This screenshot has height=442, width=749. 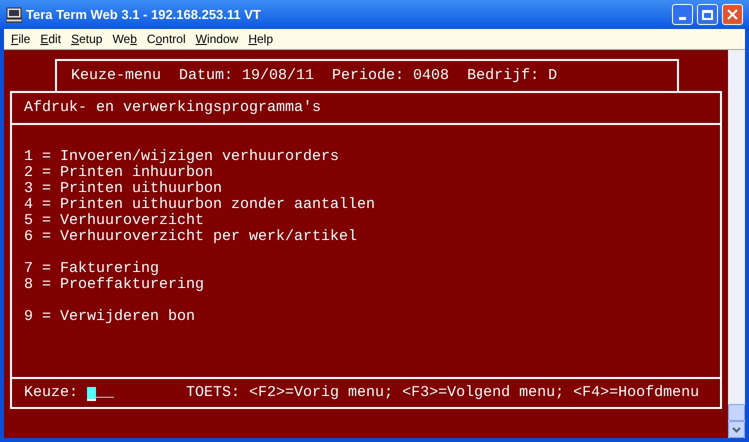 What do you see at coordinates (124, 39) in the screenshot?
I see `menu-item: Web` at bounding box center [124, 39].